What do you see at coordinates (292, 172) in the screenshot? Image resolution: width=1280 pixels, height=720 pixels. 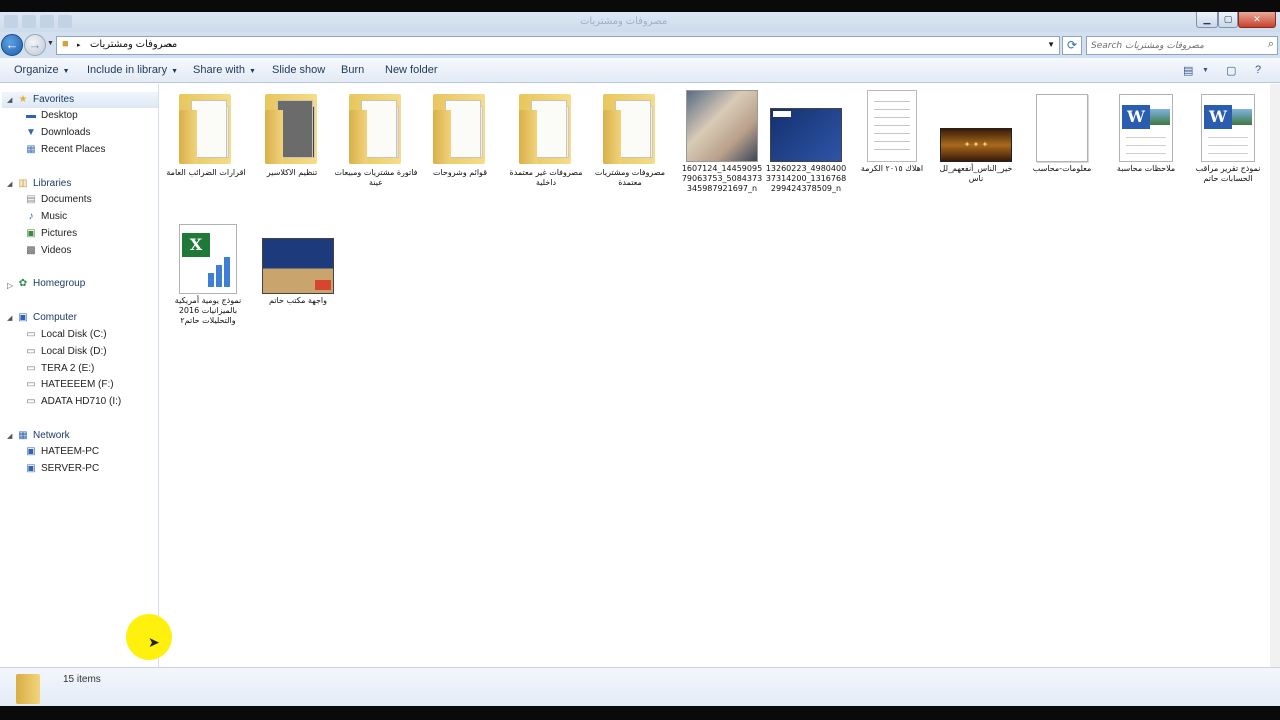 I see `item-label: تنظيم الاكلاسير` at bounding box center [292, 172].